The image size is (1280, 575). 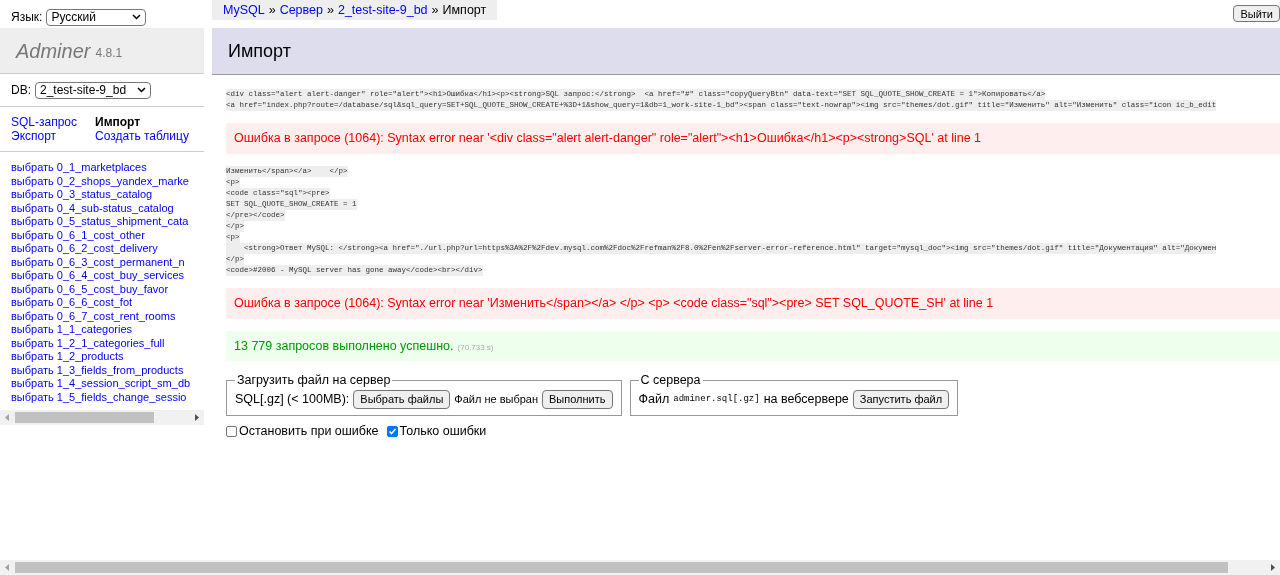 I want to click on checkbox-label: Только ошибки, so click(x=443, y=431).